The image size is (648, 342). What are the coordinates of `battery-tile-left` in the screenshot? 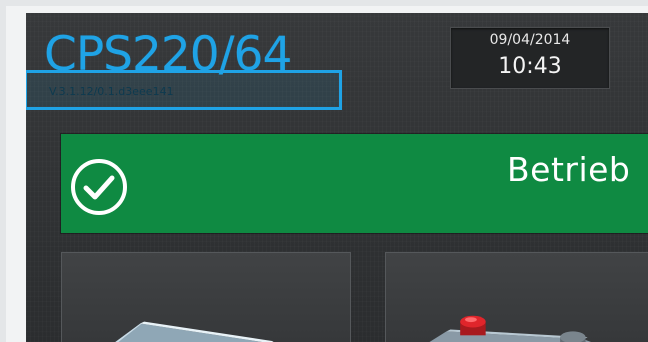 It's located at (206, 297).